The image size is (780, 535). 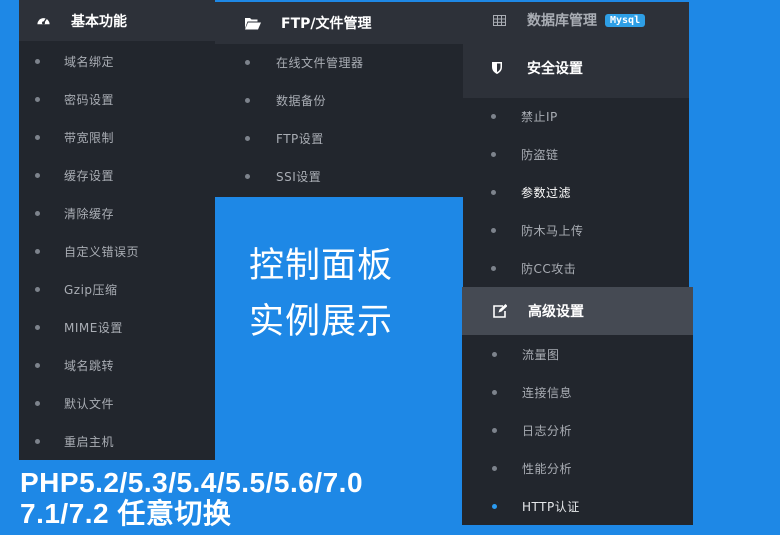 I want to click on table-icon, so click(x=499, y=20).